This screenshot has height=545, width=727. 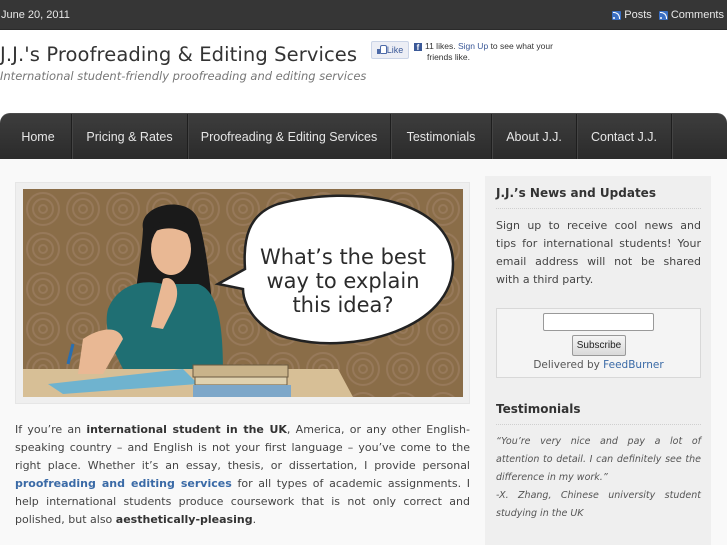 What do you see at coordinates (186, 429) in the screenshot?
I see `intro-bold-international-student: international student in the UK` at bounding box center [186, 429].